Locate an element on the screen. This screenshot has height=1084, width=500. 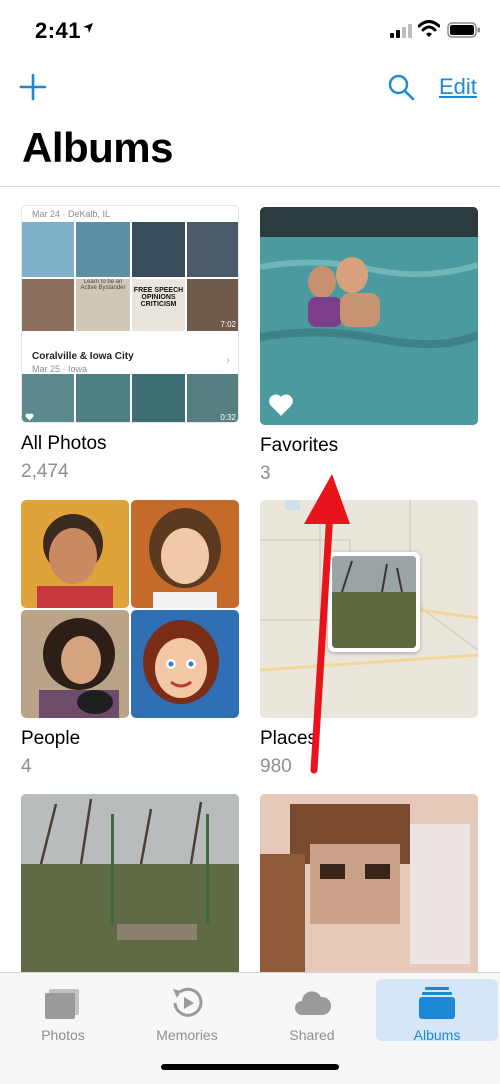
wifi-icon is located at coordinates (429, 28).